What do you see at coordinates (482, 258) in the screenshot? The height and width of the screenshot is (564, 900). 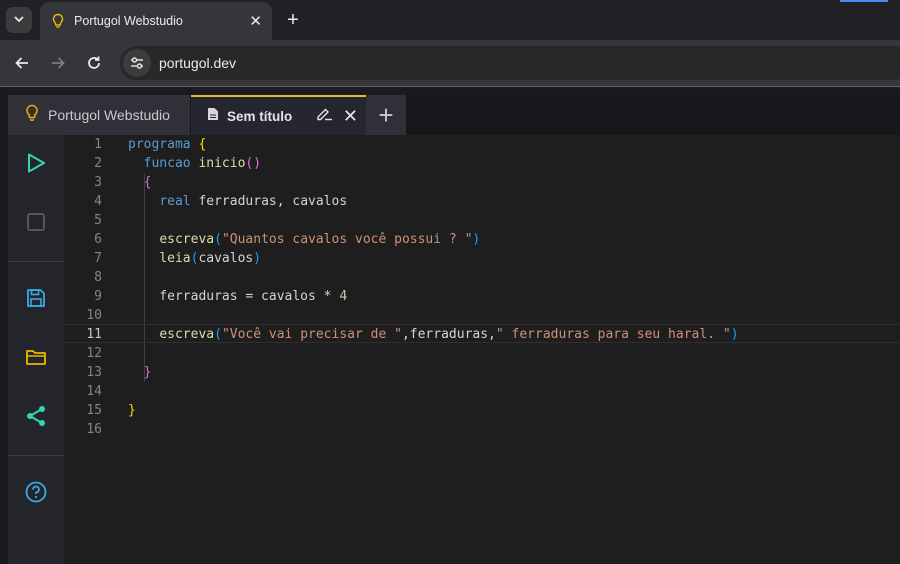 I see `code-line: 7 leia(cavalos)` at bounding box center [482, 258].